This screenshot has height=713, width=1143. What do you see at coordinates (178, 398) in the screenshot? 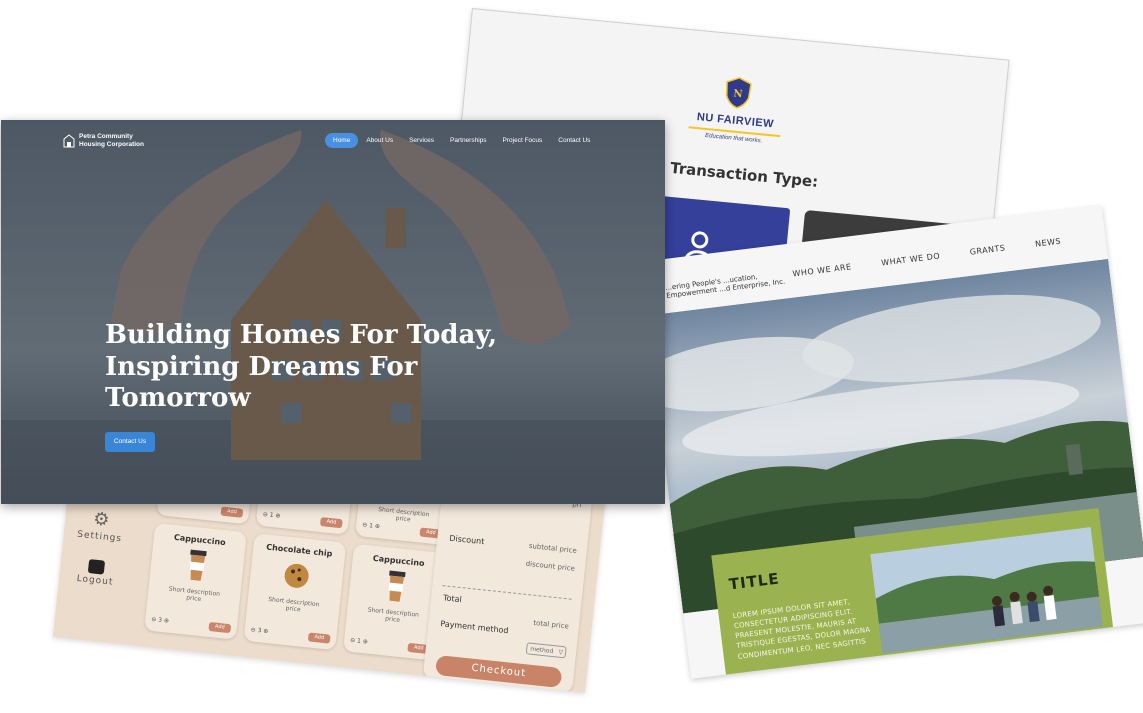
I see `headline-line3: Tomorrow` at bounding box center [178, 398].